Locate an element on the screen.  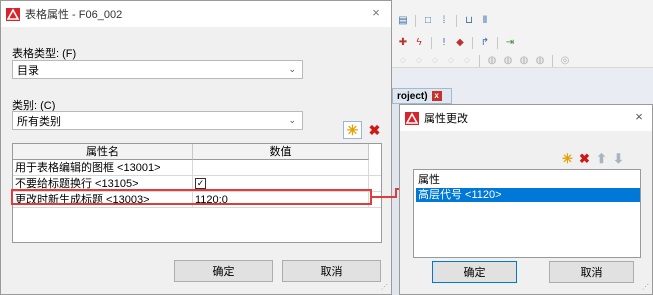
list-header: 属性 is located at coordinates (429, 180).